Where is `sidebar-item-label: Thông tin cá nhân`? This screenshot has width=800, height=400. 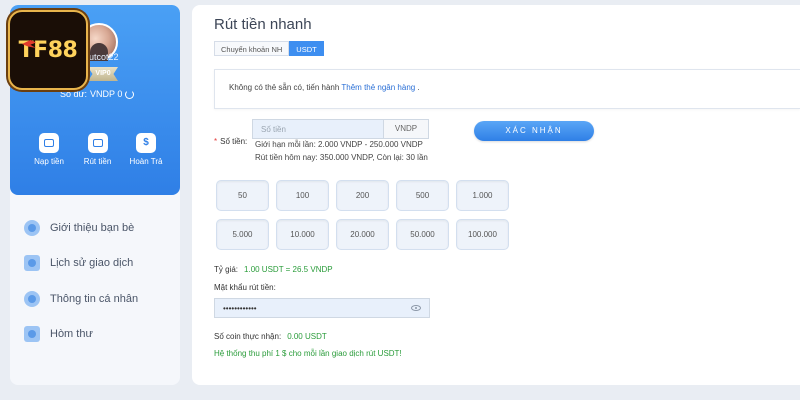 sidebar-item-label: Thông tin cá nhân is located at coordinates (94, 298).